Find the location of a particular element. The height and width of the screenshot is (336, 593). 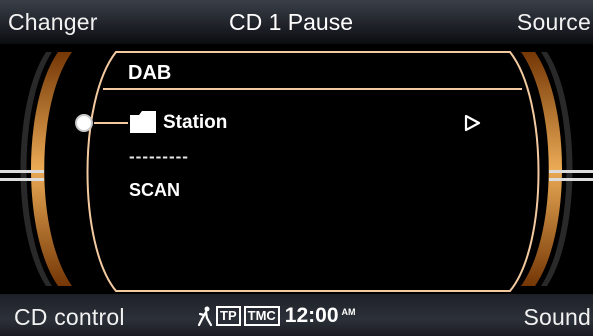

status-indicators: TP TMC 12:00 AM is located at coordinates (276, 316).